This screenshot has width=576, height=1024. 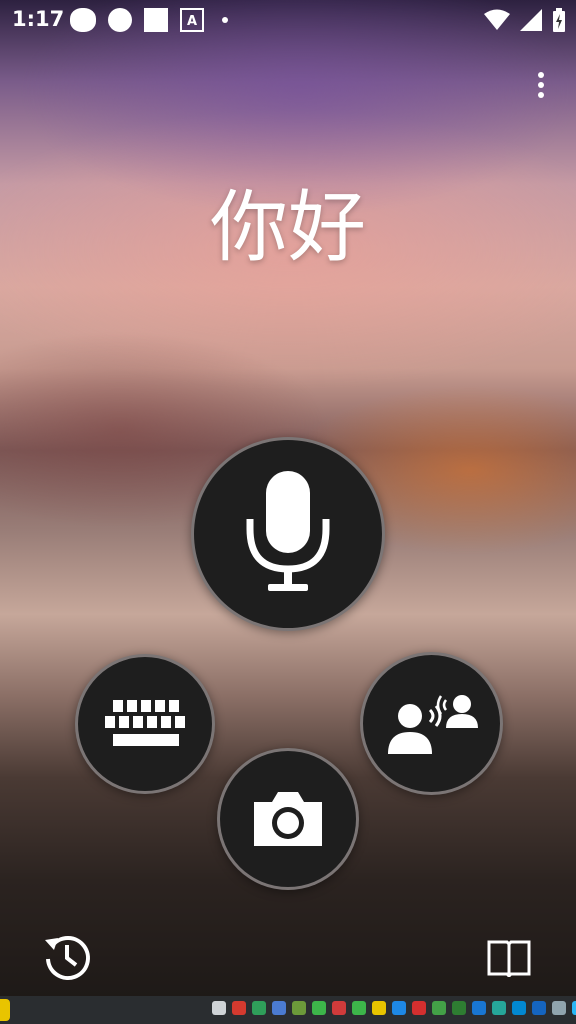 What do you see at coordinates (339, 1008) in the screenshot?
I see `red-icon` at bounding box center [339, 1008].